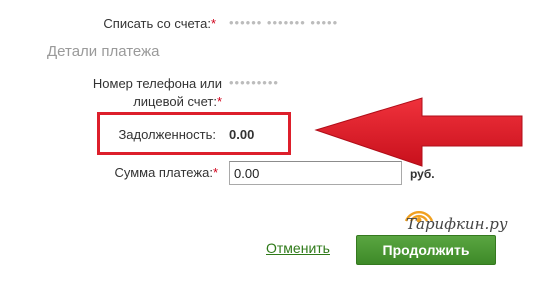  I want to click on debt-value: 0.00, so click(242, 134).